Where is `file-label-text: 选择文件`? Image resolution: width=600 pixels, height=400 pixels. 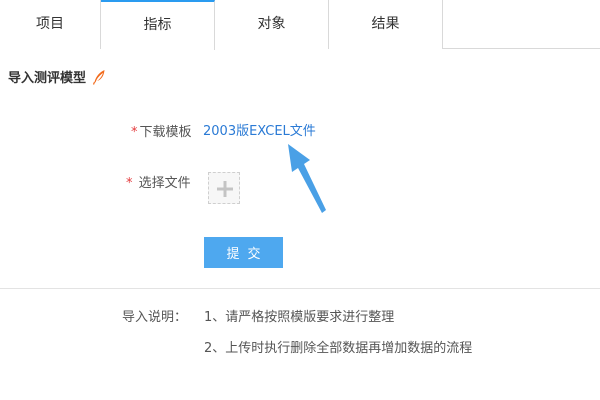 file-label-text: 选择文件 is located at coordinates (164, 183).